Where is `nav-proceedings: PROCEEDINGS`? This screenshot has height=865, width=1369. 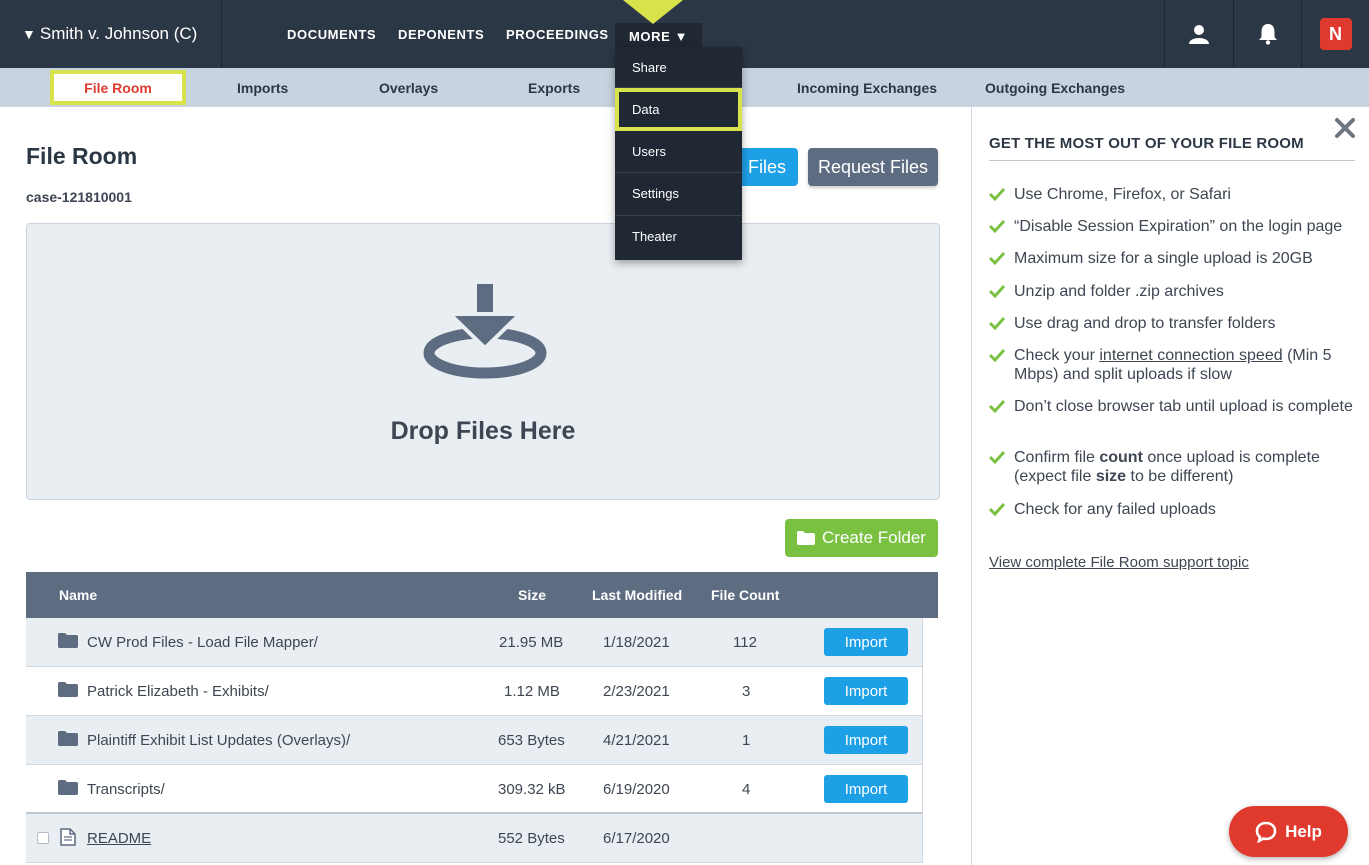 nav-proceedings: PROCEEDINGS is located at coordinates (557, 34).